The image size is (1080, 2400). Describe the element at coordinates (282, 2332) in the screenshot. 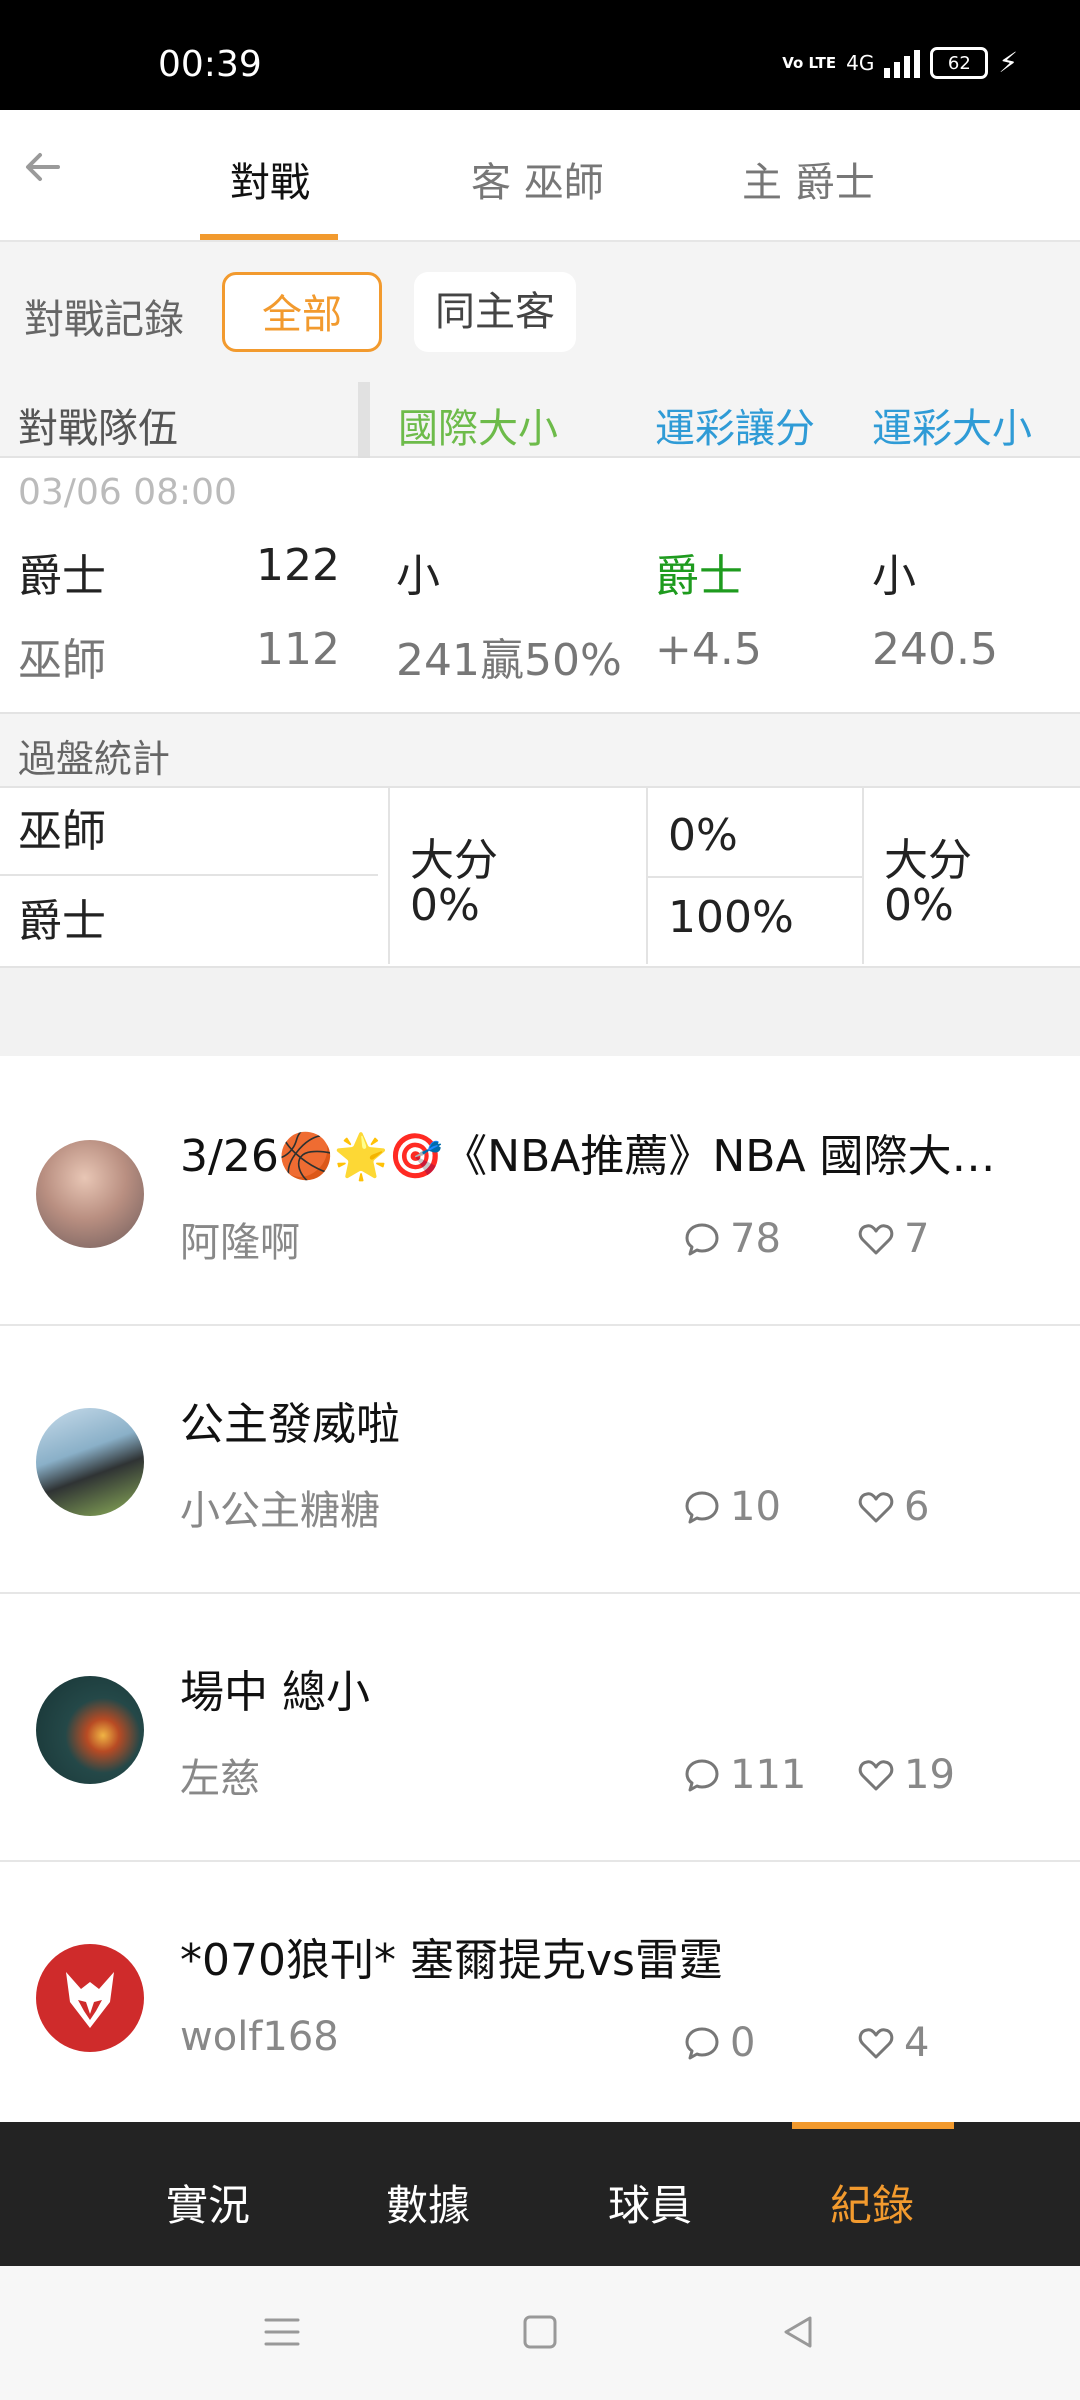

I see `menu-icon` at that location.